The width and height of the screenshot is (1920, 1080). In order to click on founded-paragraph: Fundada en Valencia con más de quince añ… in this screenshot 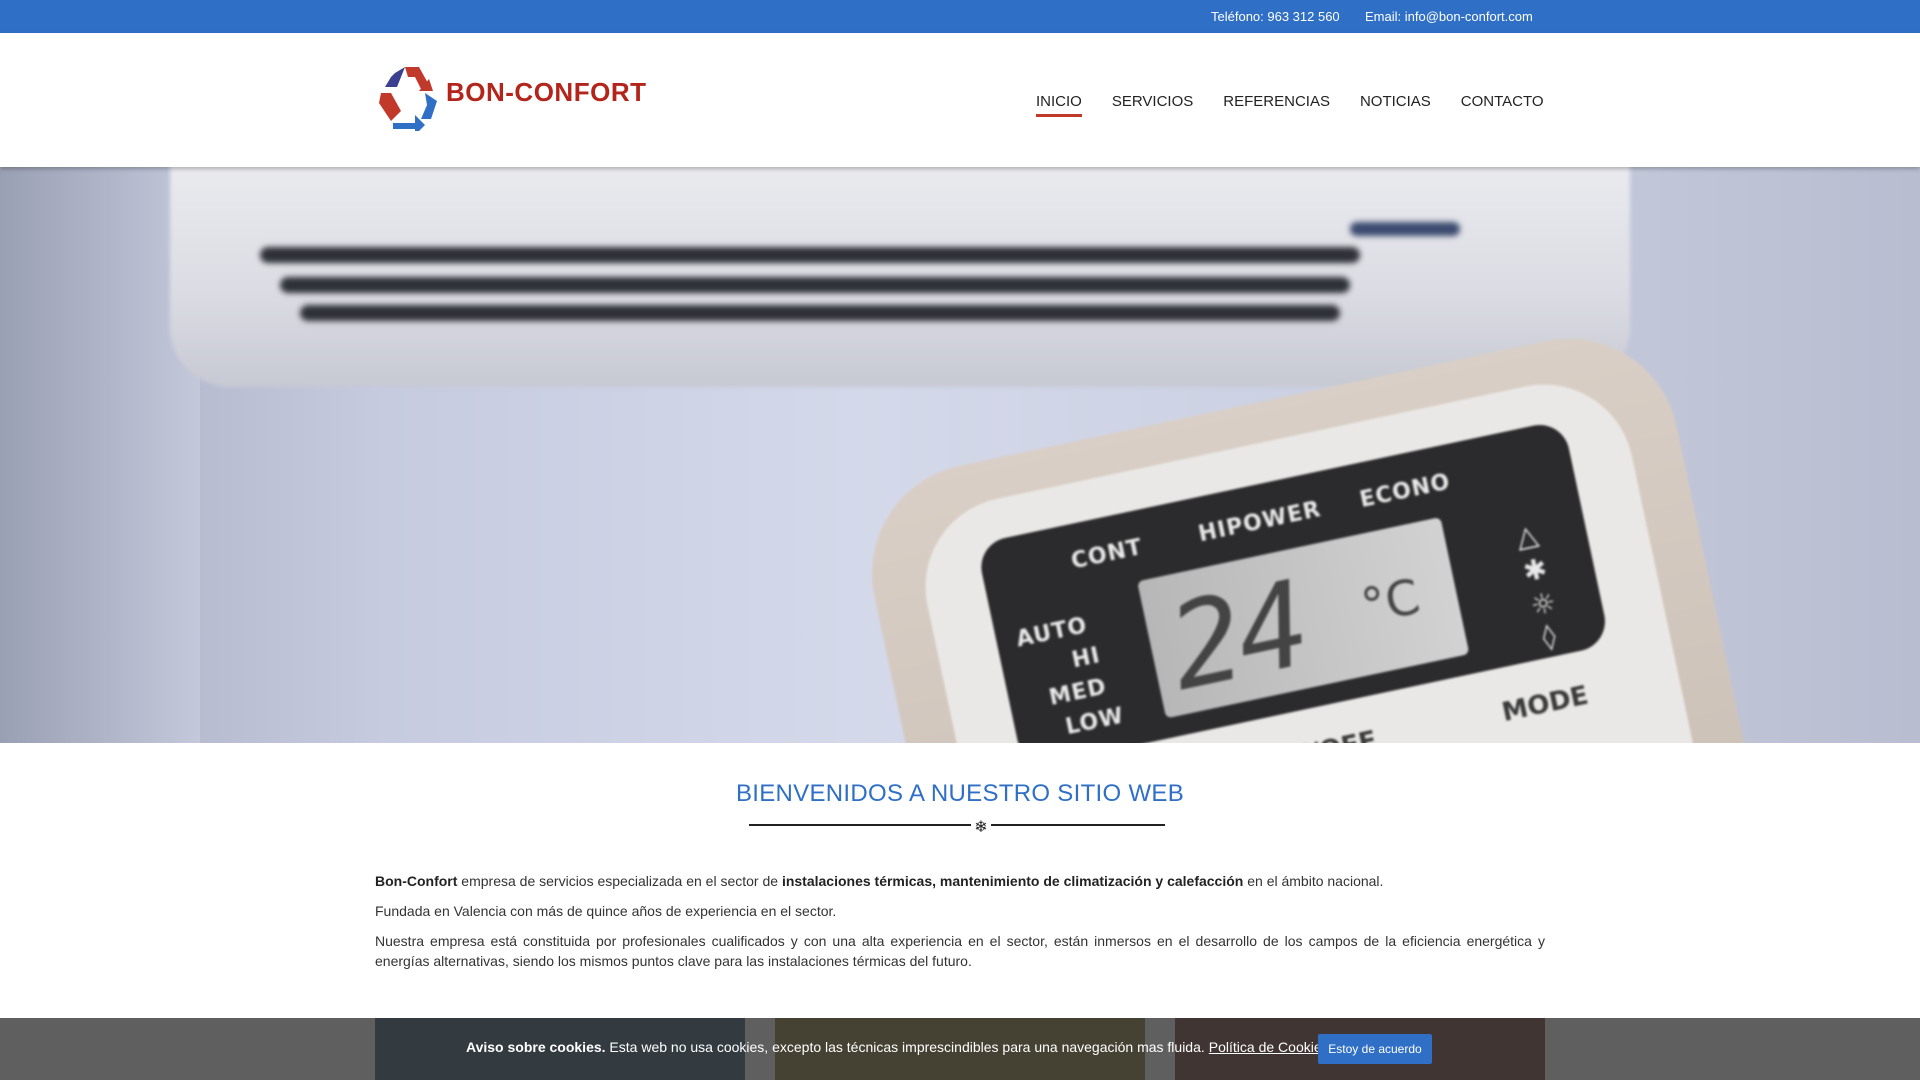, I will do `click(606, 911)`.